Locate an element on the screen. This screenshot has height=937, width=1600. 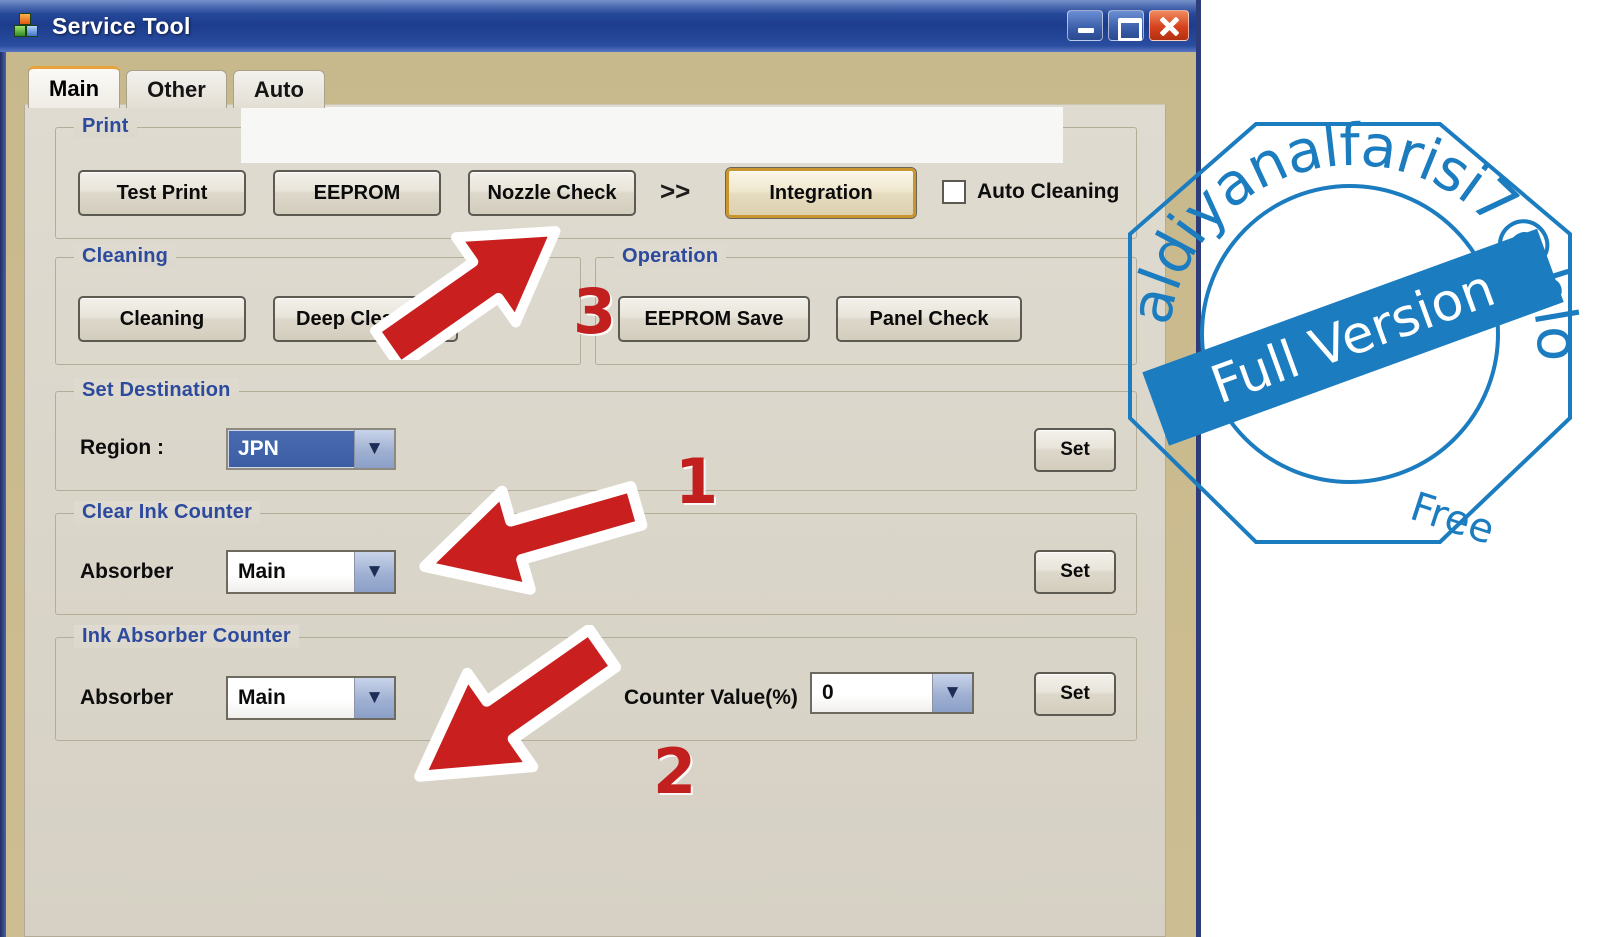
integration-button-label: Integration is located at coordinates (821, 192).